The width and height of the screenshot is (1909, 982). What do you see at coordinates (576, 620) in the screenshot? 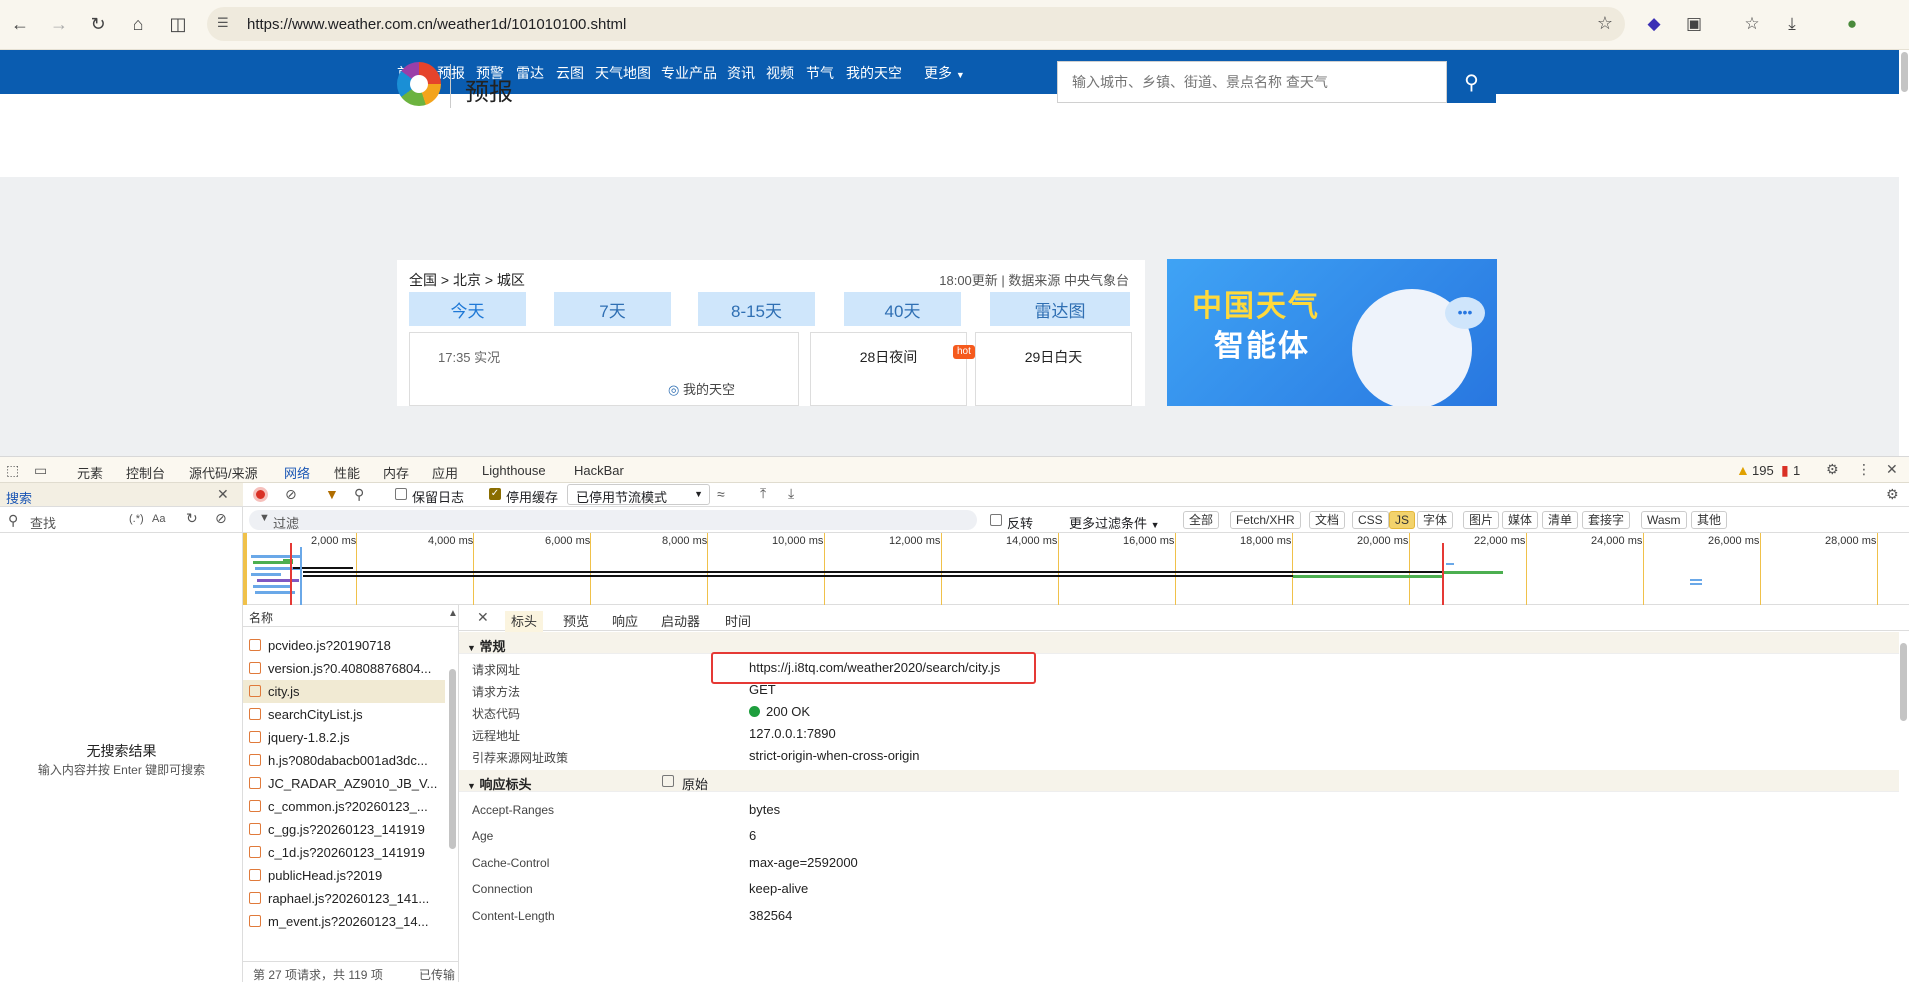
I see `tab-preview: 预览` at bounding box center [576, 620].